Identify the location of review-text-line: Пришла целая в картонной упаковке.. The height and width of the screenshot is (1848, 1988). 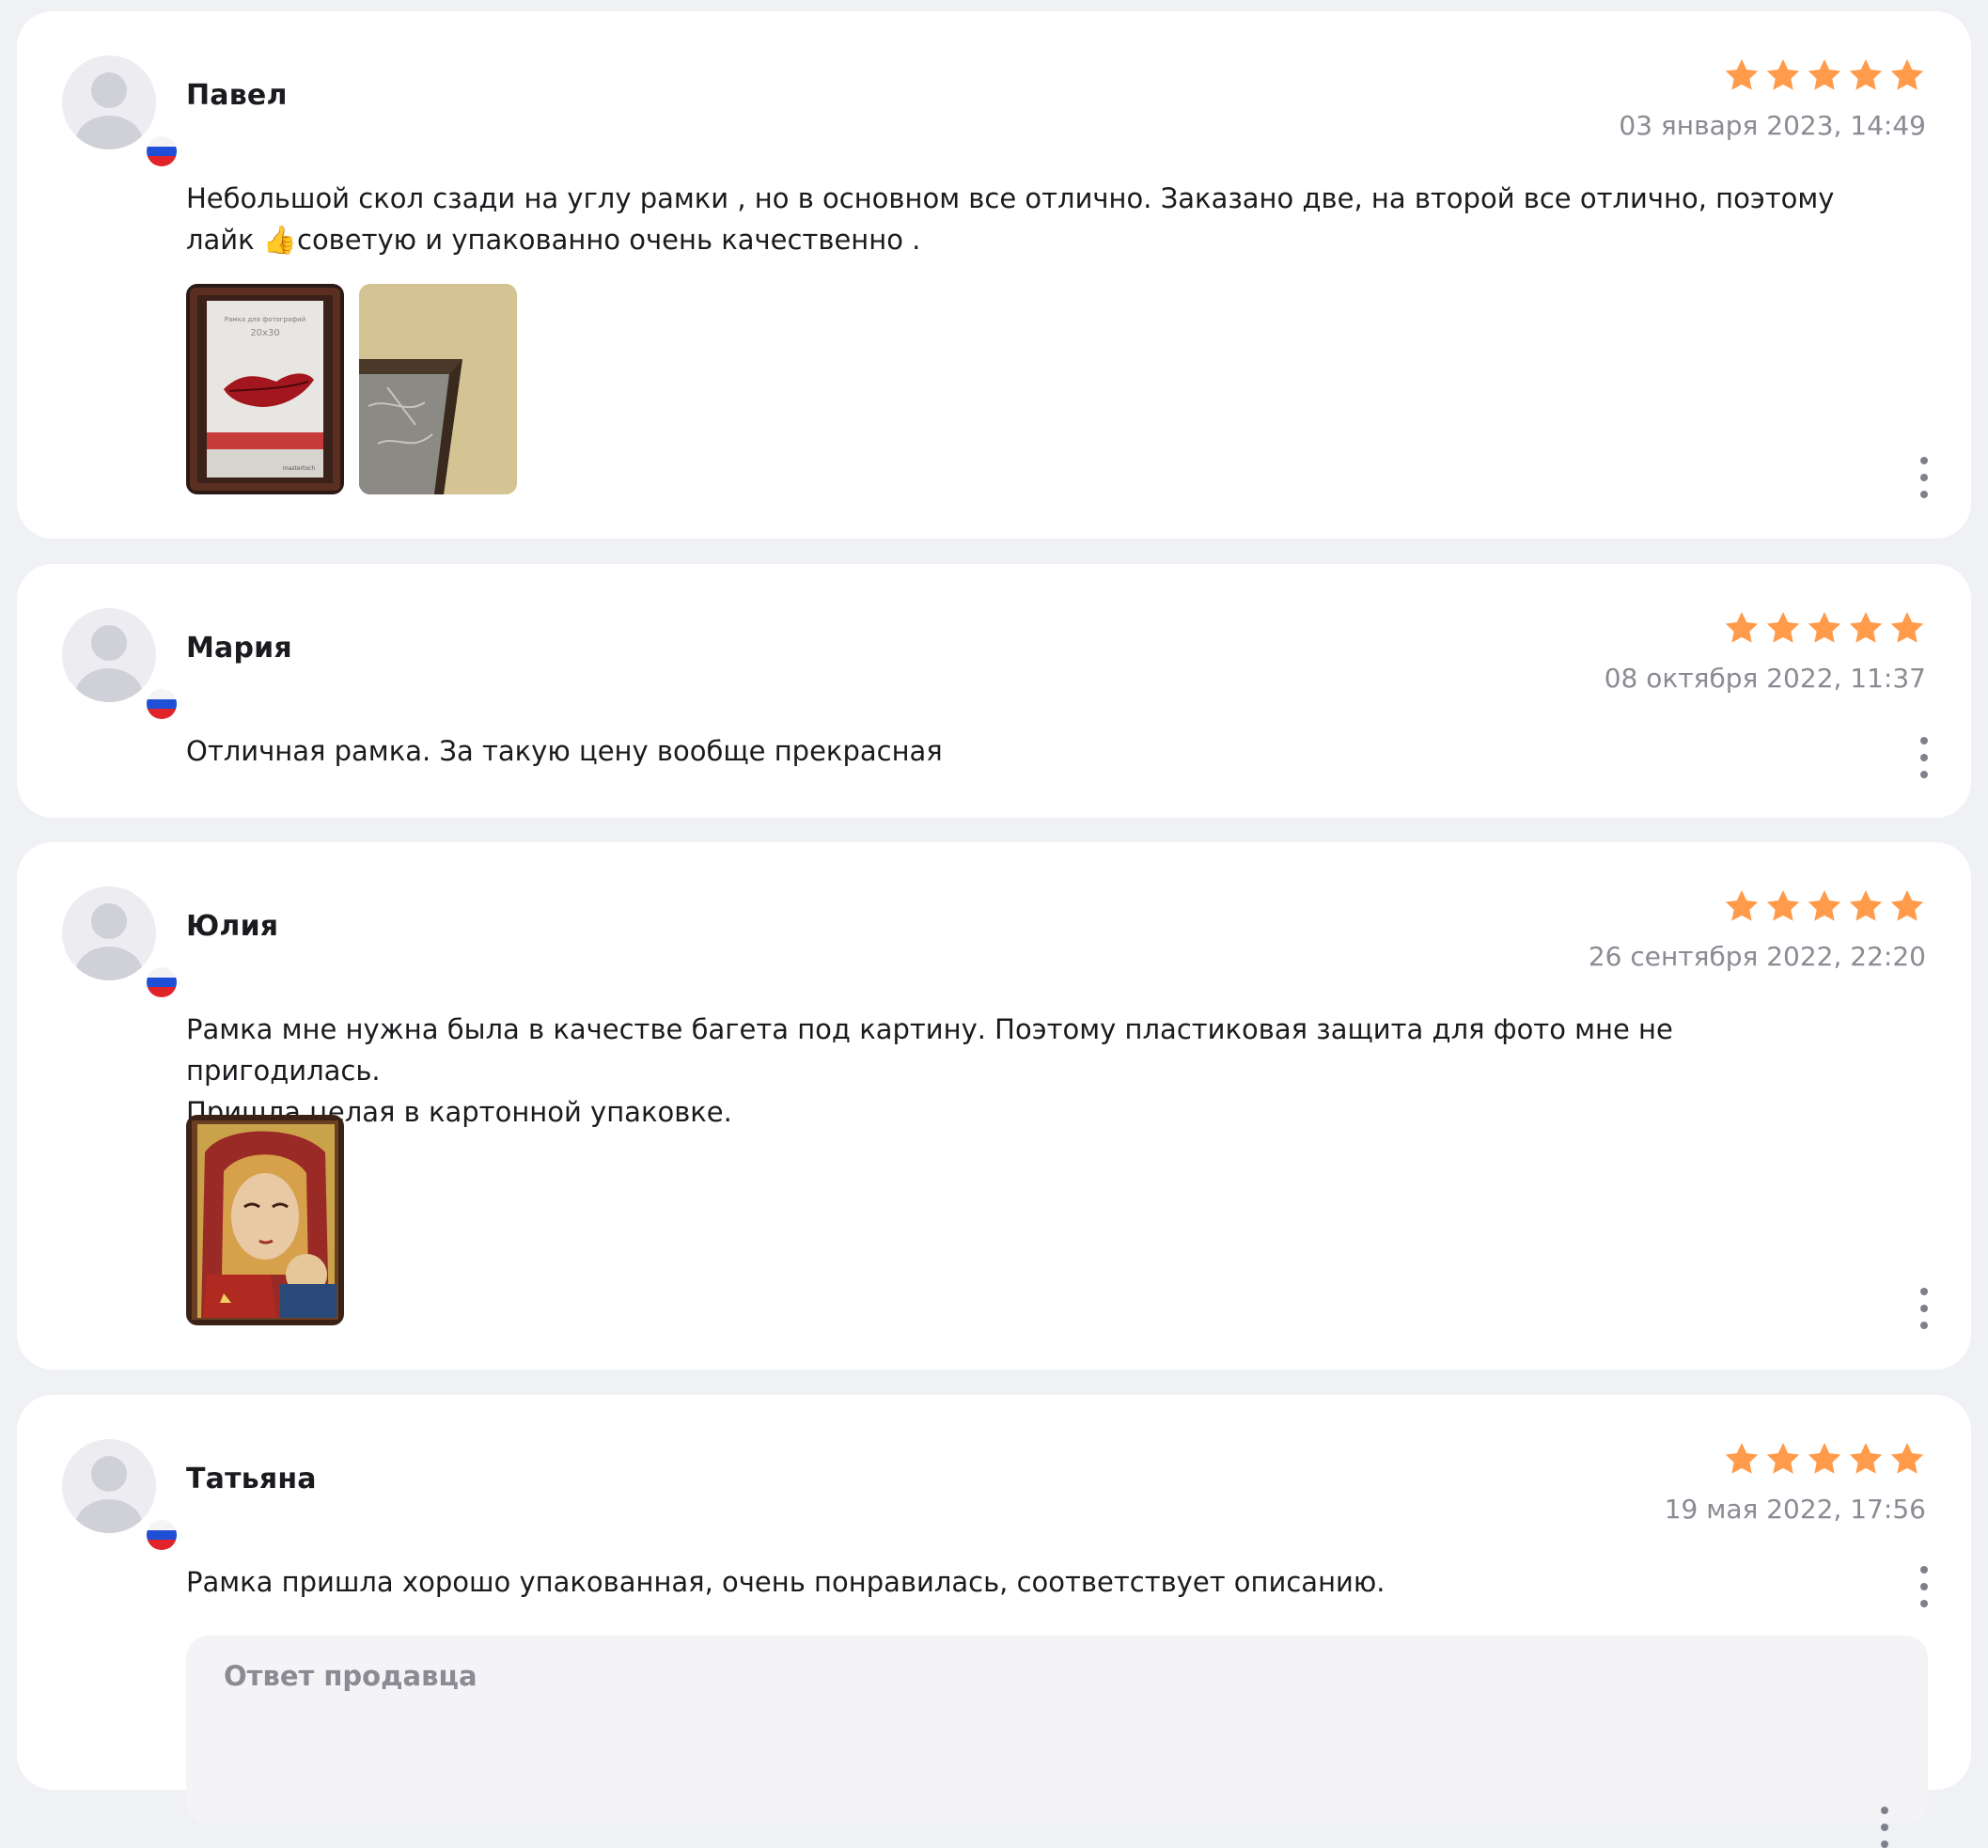
(459, 1112).